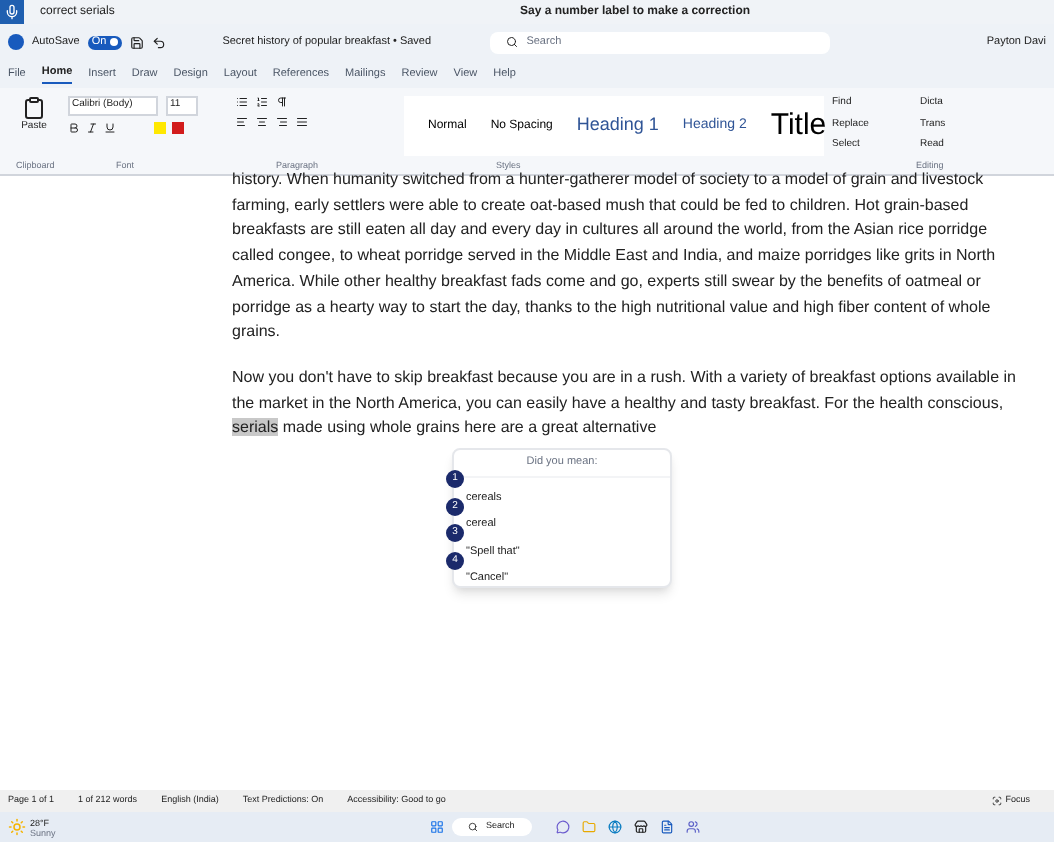 The image size is (1054, 842). What do you see at coordinates (563, 827) in the screenshot?
I see `chat-icon` at bounding box center [563, 827].